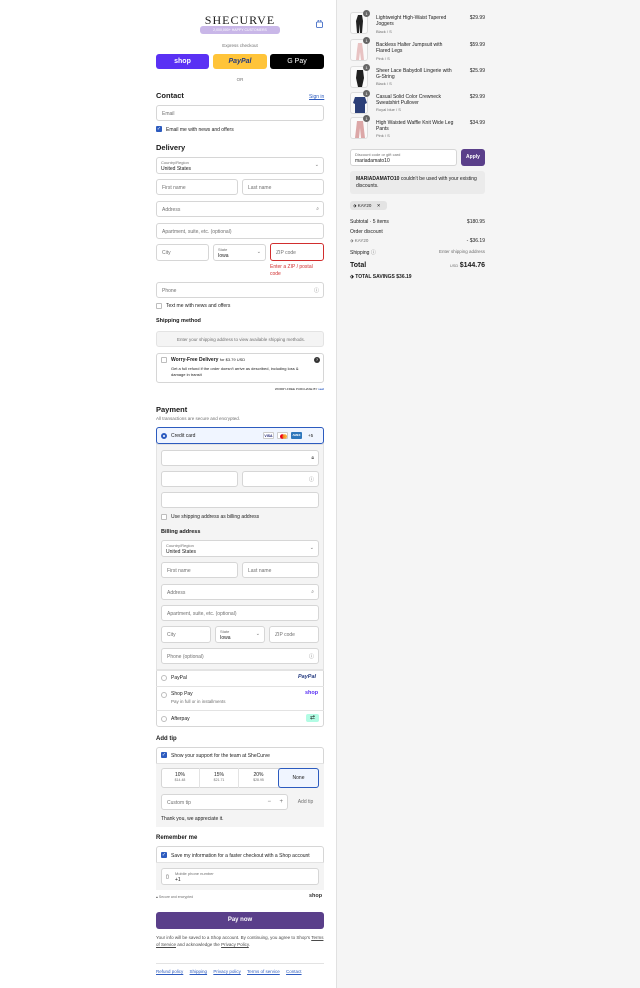 Image resolution: width=640 pixels, height=988 pixels. I want to click on billing-zip-field: ZIP code, so click(294, 634).